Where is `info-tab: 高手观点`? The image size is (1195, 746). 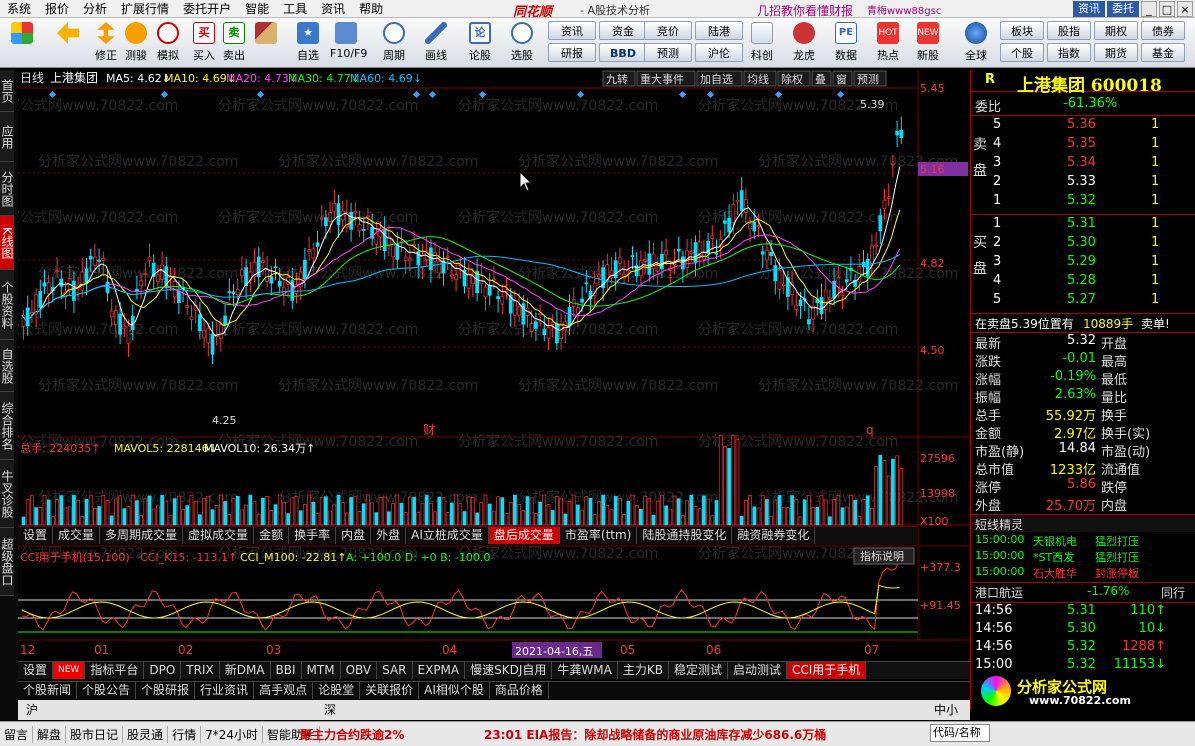 info-tab: 高手观点 is located at coordinates (284, 690).